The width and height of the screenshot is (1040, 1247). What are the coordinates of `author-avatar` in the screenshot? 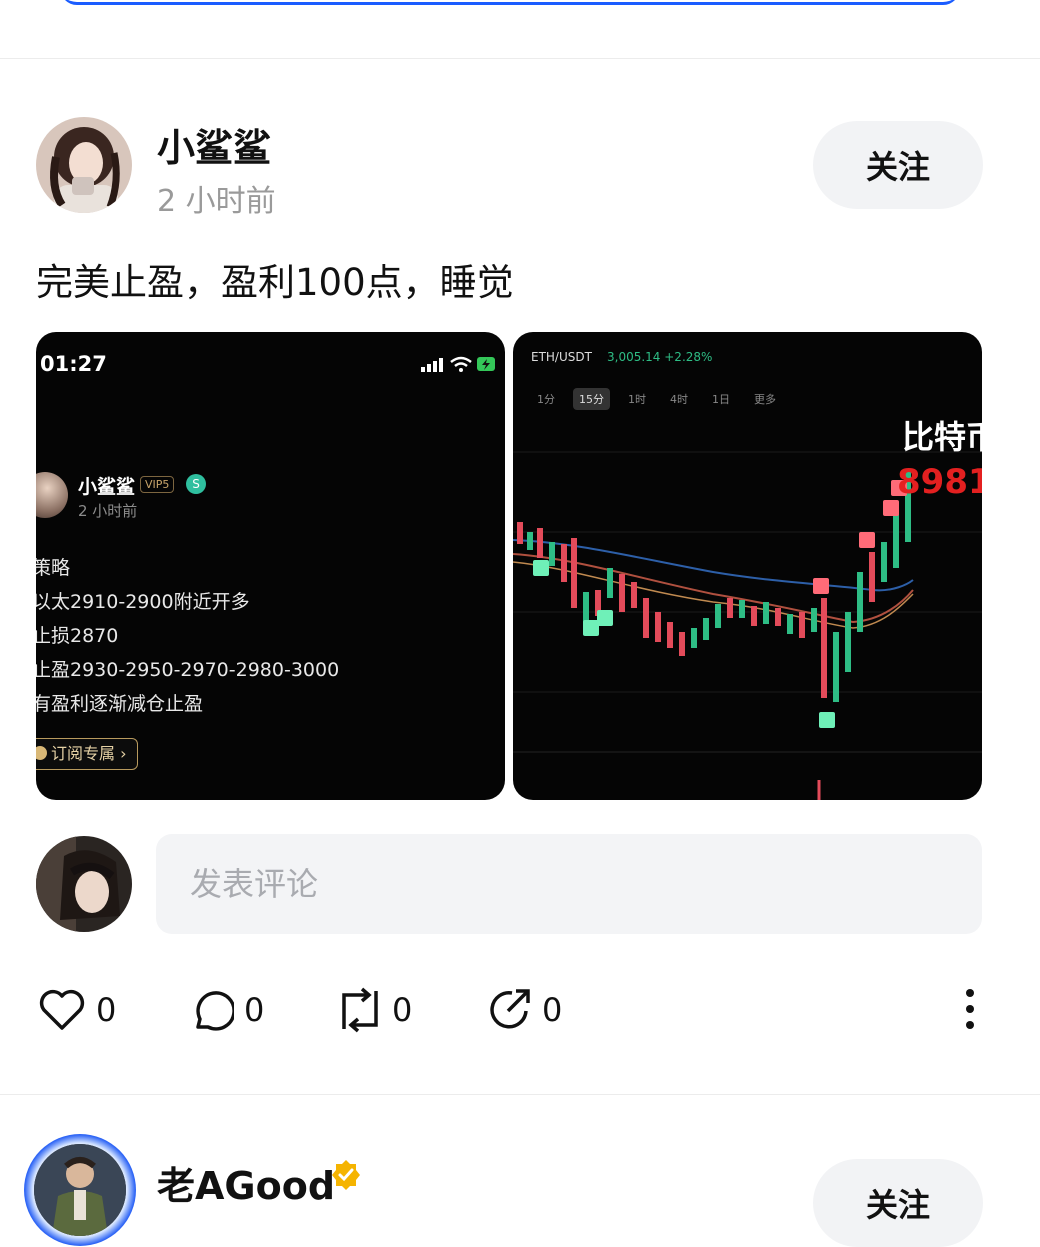 It's located at (84, 165).